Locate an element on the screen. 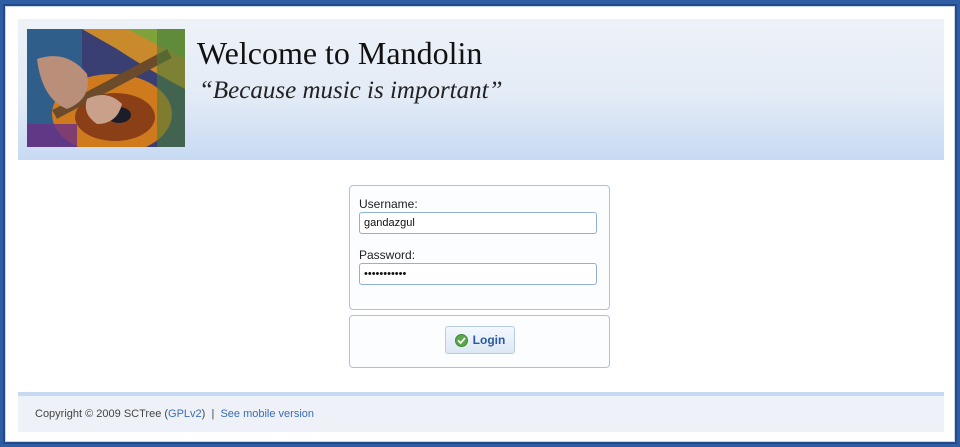 This screenshot has width=960, height=447. login-button-label: Login is located at coordinates (489, 340).